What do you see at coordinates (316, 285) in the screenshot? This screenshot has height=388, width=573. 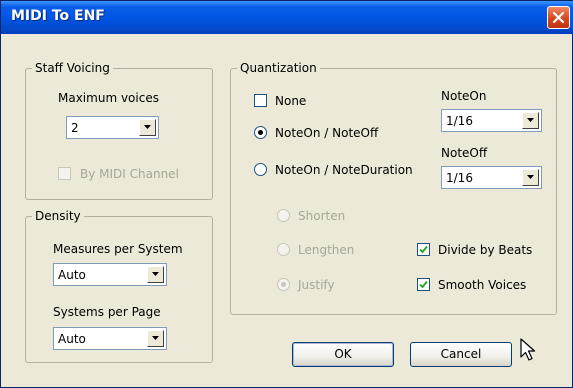 I see `justify-label: Justify` at bounding box center [316, 285].